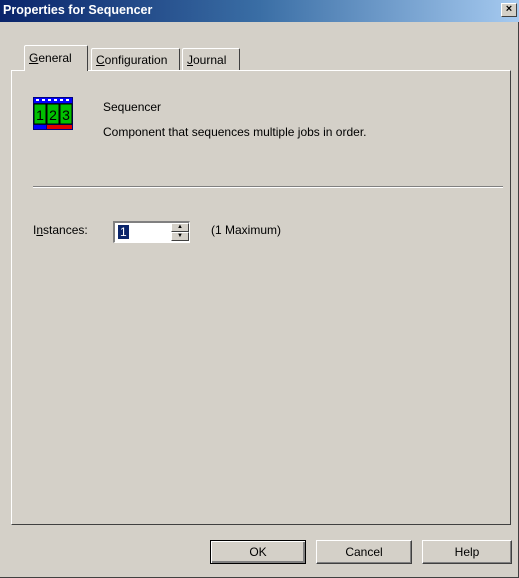 The height and width of the screenshot is (578, 519). I want to click on tab-configuration: Configuration, so click(135, 59).